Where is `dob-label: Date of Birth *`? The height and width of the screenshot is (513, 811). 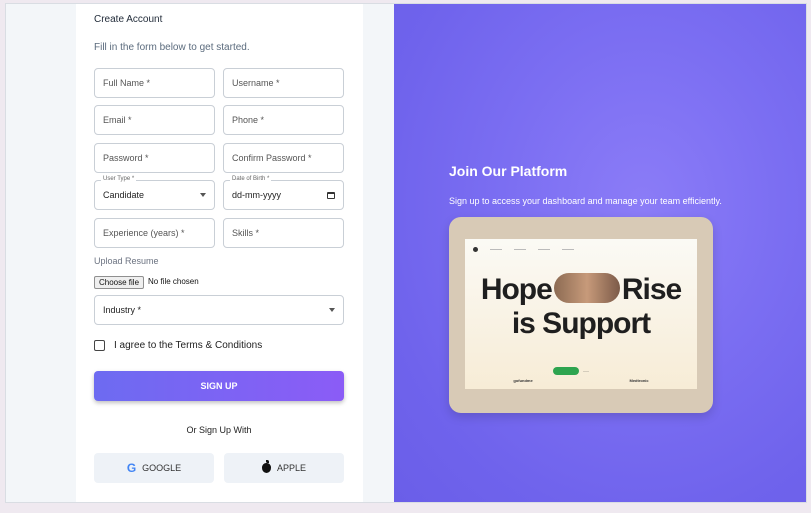
dob-label: Date of Birth * is located at coordinates (251, 179).